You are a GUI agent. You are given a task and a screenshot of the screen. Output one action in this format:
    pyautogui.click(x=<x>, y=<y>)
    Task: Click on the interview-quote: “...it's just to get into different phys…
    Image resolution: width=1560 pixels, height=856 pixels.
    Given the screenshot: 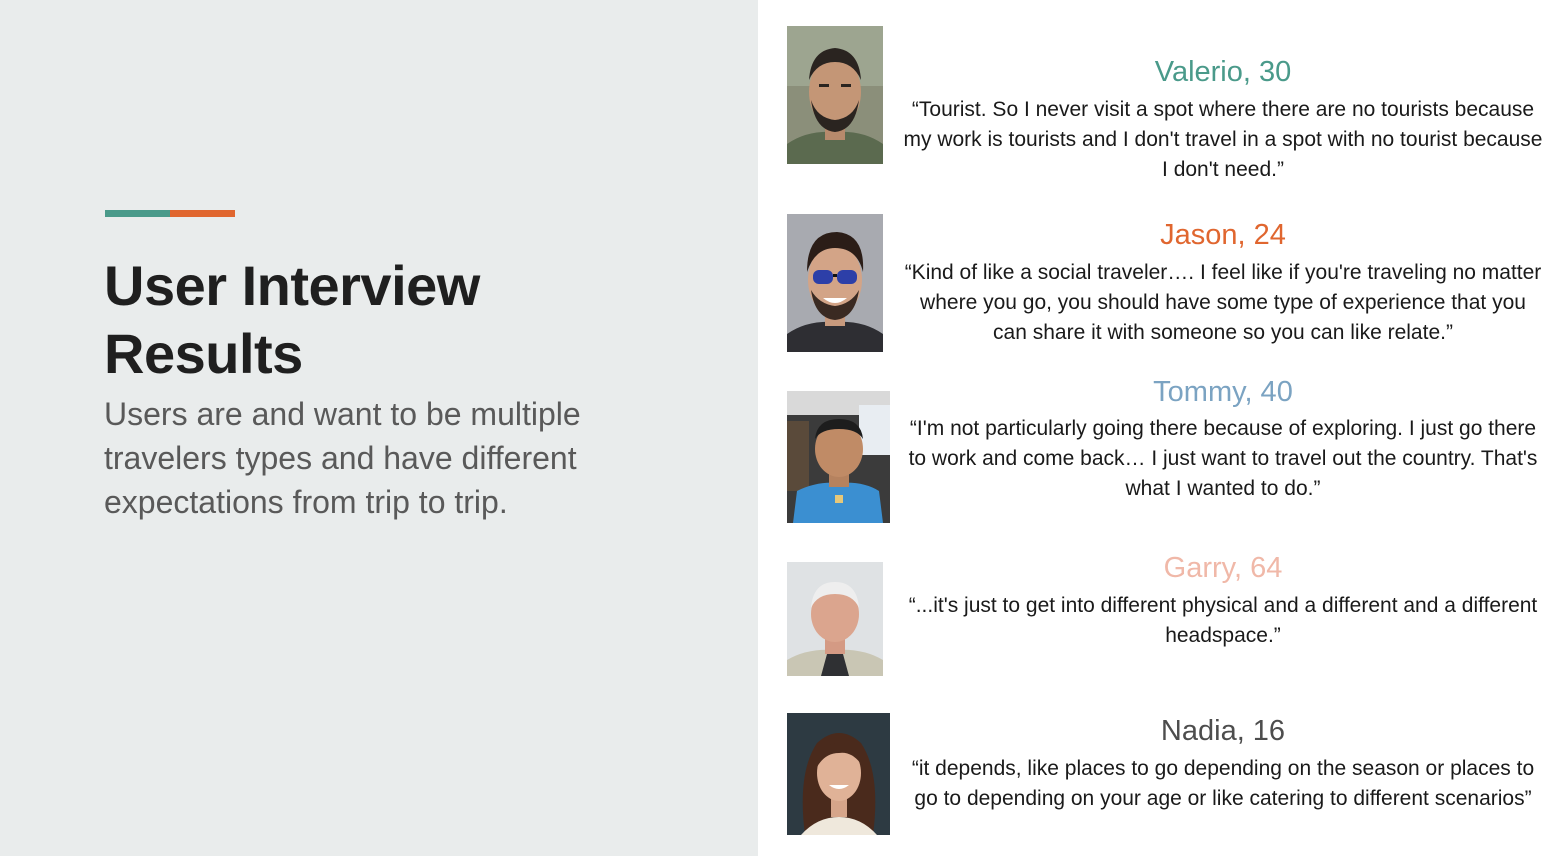 What is the action you would take?
    pyautogui.click(x=1223, y=620)
    